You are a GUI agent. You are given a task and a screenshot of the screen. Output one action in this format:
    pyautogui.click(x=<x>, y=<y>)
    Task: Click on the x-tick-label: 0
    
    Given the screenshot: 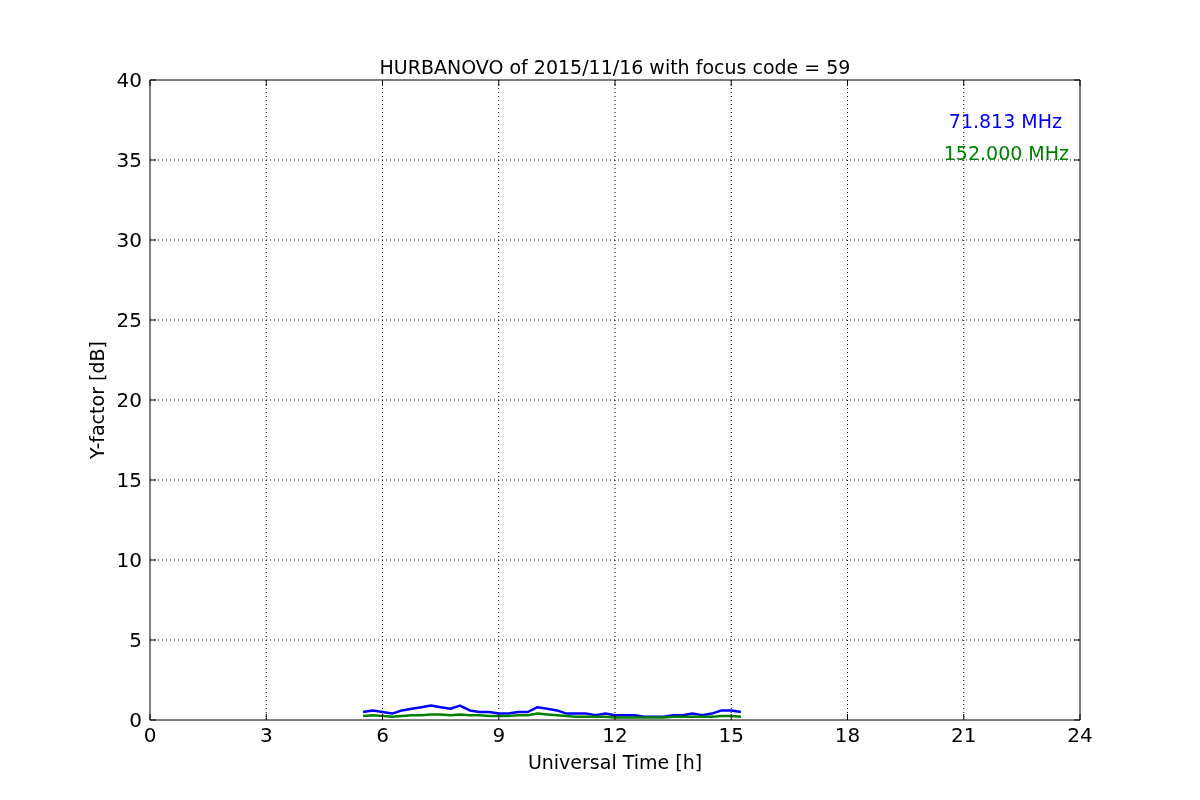 What is the action you would take?
    pyautogui.click(x=150, y=735)
    